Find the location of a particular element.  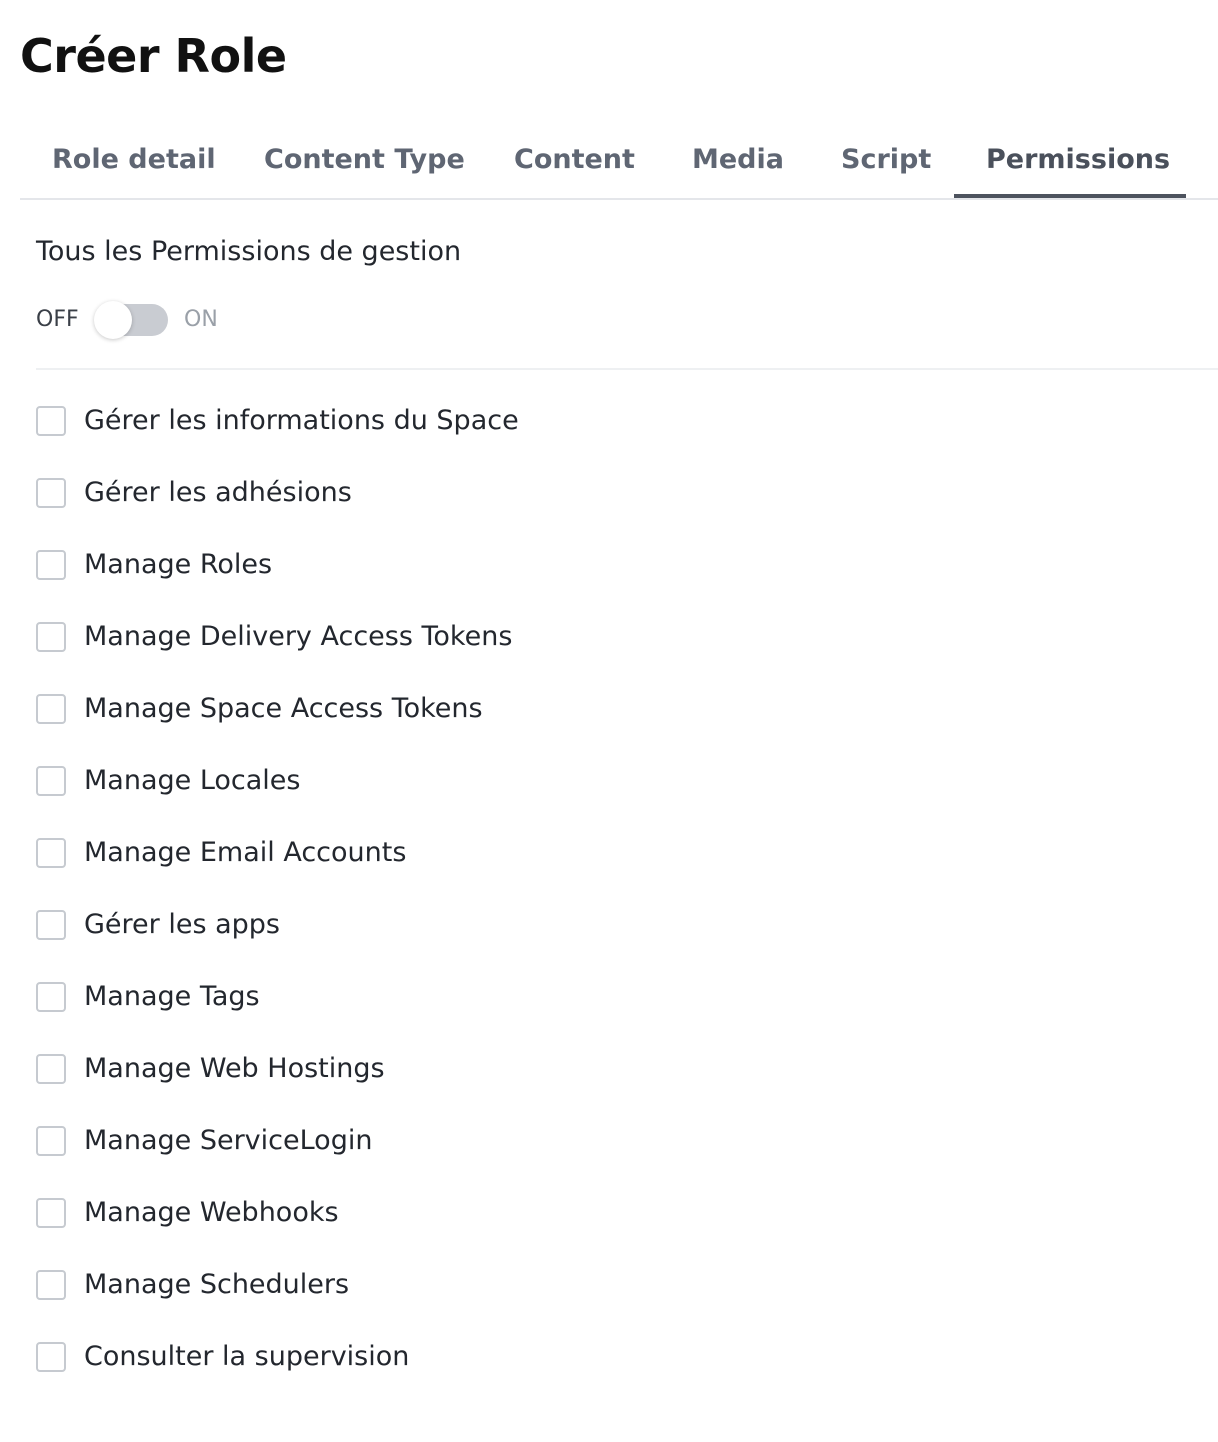

tab-permissions: Permissions is located at coordinates (1078, 161).